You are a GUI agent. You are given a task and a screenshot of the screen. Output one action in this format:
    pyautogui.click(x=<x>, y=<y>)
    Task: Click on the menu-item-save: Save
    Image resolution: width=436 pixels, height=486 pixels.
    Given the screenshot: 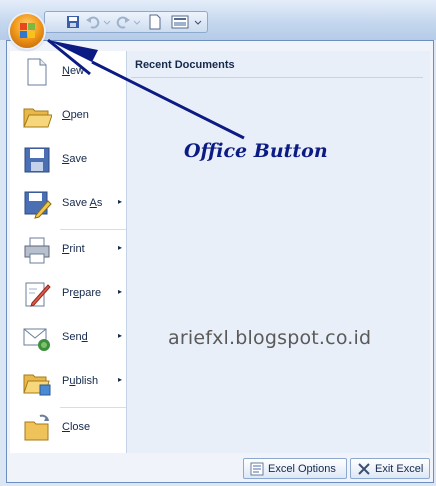 What is the action you would take?
    pyautogui.click(x=70, y=160)
    